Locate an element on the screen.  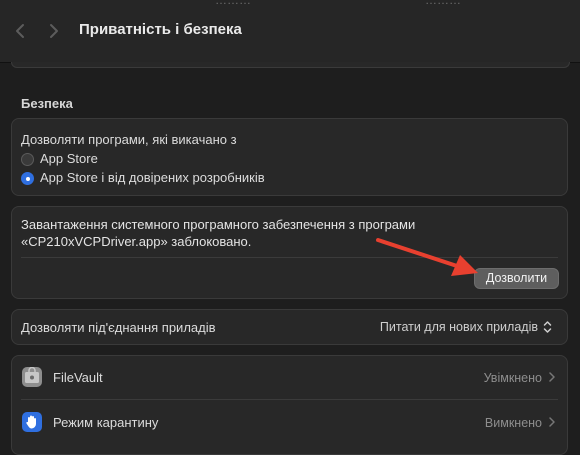
annotation-arrow-icon is located at coordinates (427, 257).